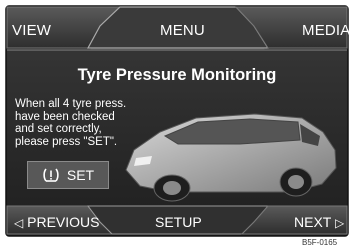  Describe the element at coordinates (80, 175) in the screenshot. I see `set-button-label: SET` at that location.